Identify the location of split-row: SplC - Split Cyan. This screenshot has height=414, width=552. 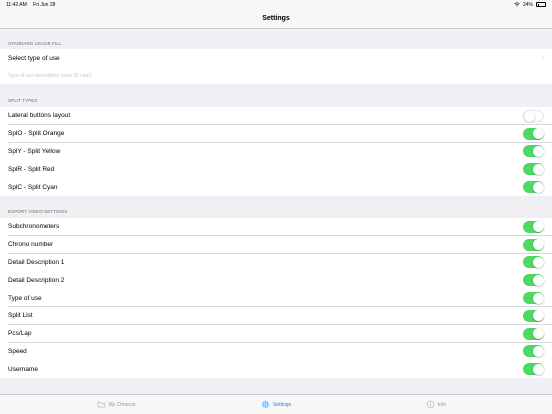
(276, 187).